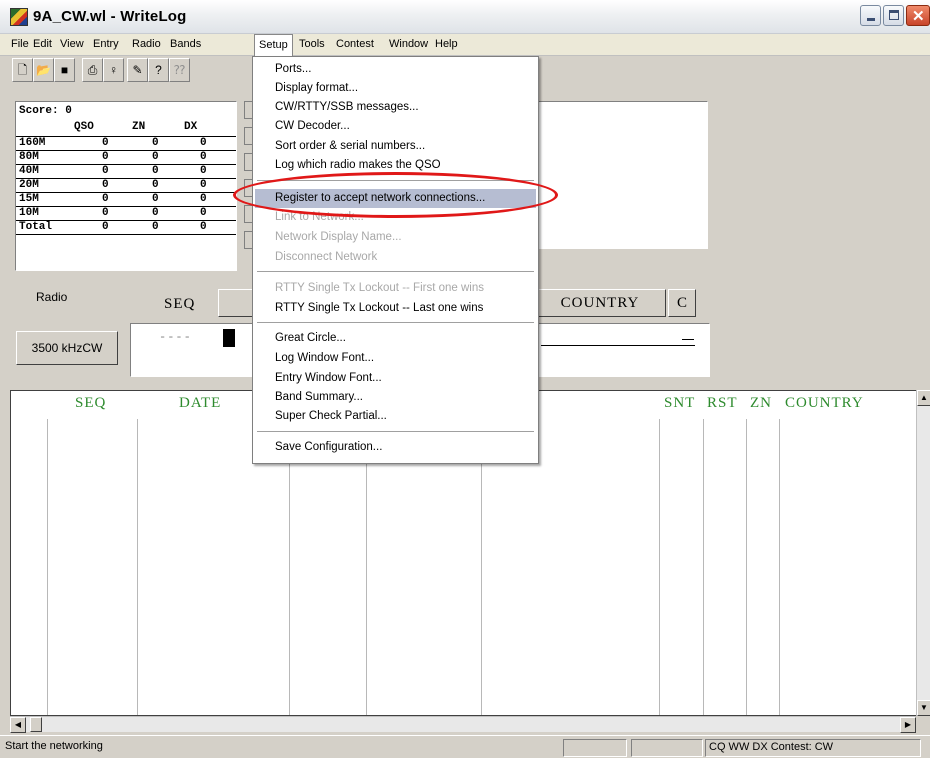 The image size is (930, 758). Describe the element at coordinates (679, 403) in the screenshot. I see `log-header-snt: SNT` at that location.